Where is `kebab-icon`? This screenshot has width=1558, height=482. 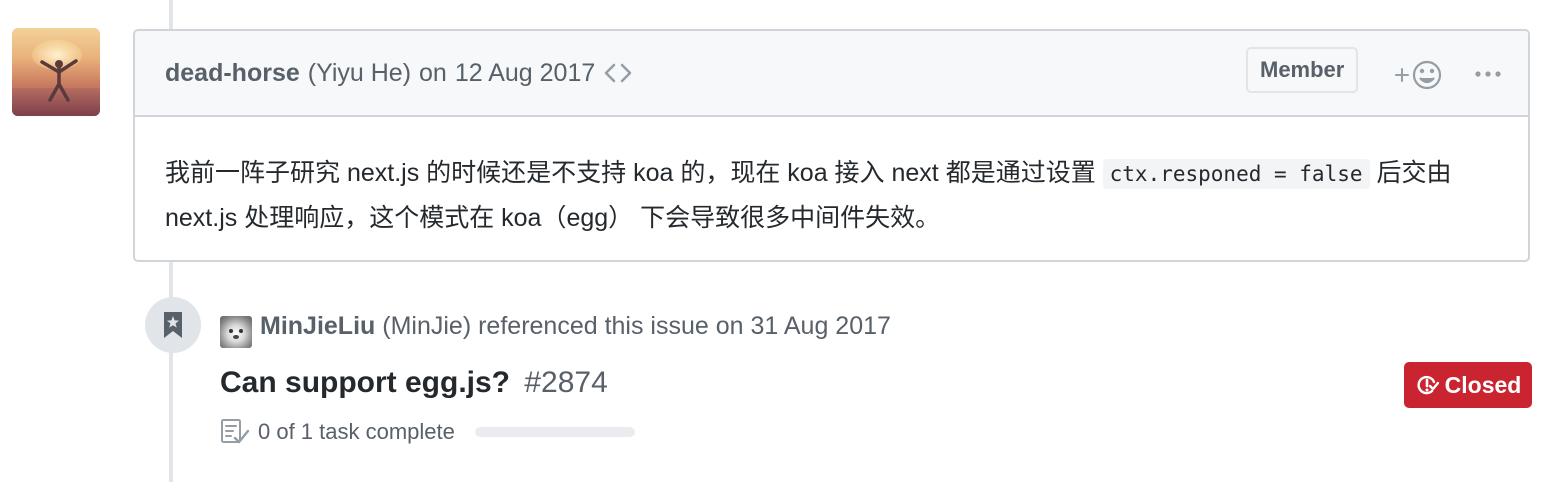
kebab-icon is located at coordinates (1488, 74).